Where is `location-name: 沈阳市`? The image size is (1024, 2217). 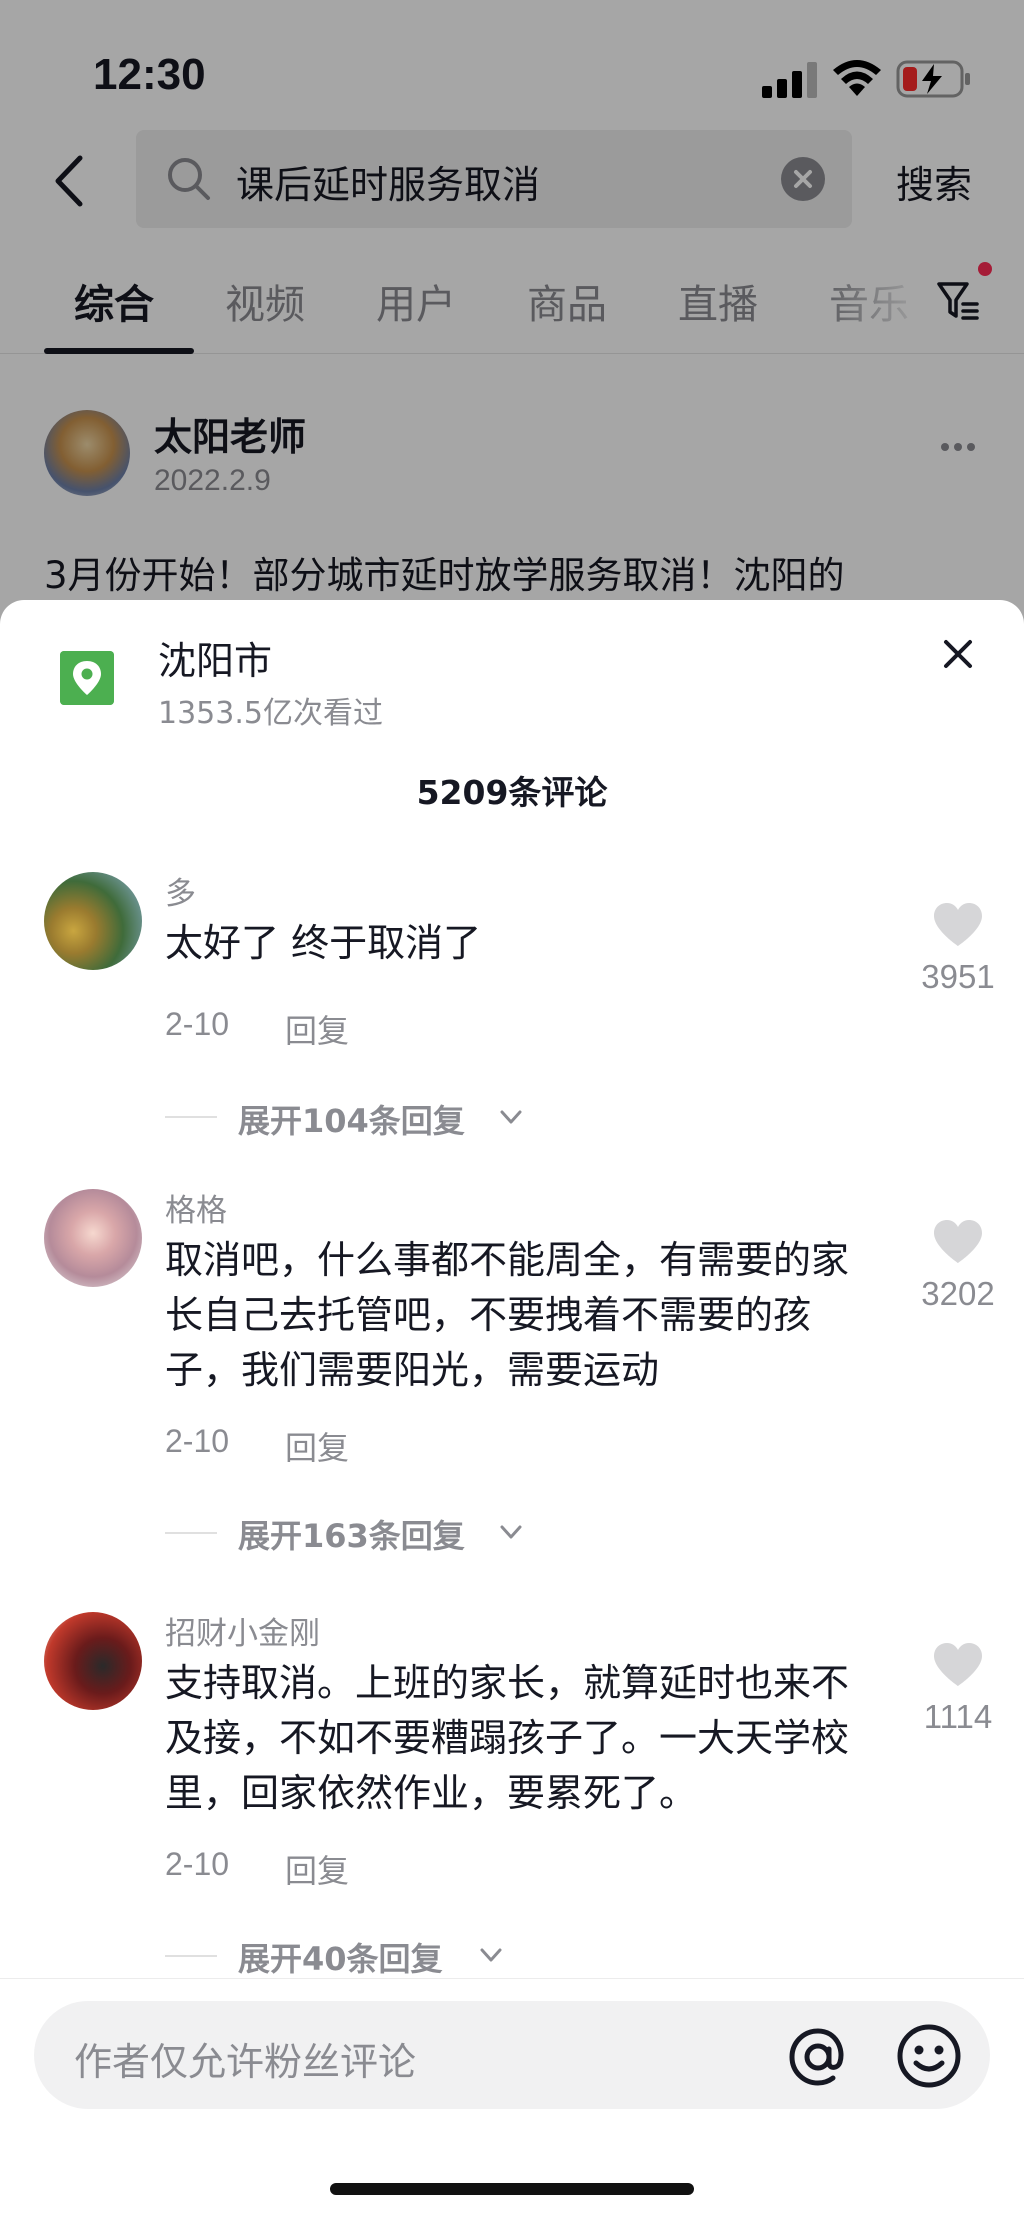
location-name: 沈阳市 is located at coordinates (215, 657).